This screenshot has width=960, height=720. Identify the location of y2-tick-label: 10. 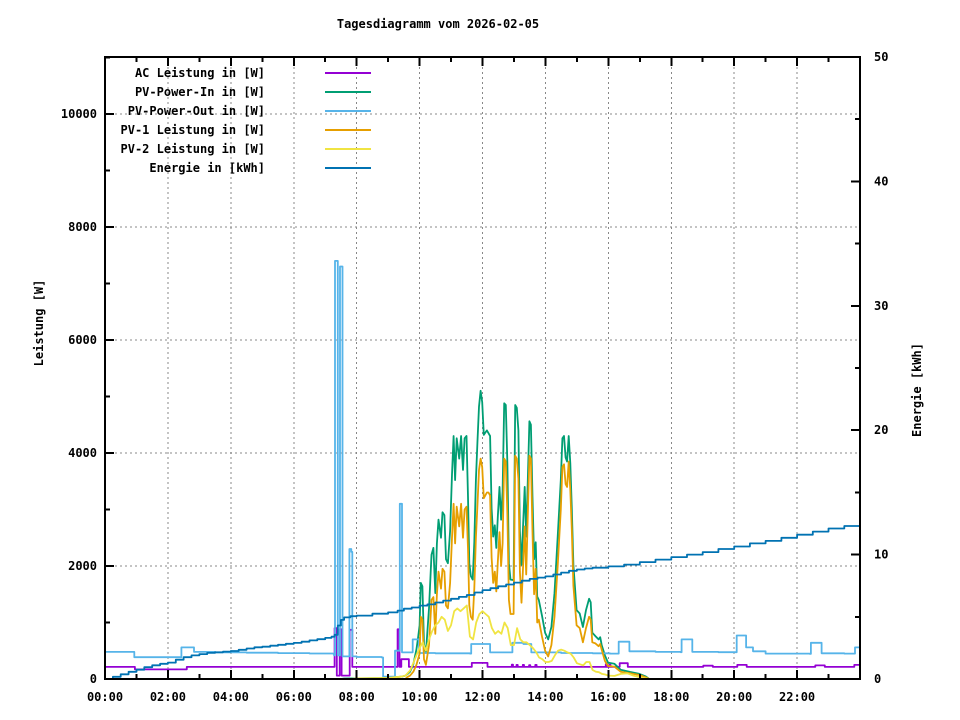
(881, 555).